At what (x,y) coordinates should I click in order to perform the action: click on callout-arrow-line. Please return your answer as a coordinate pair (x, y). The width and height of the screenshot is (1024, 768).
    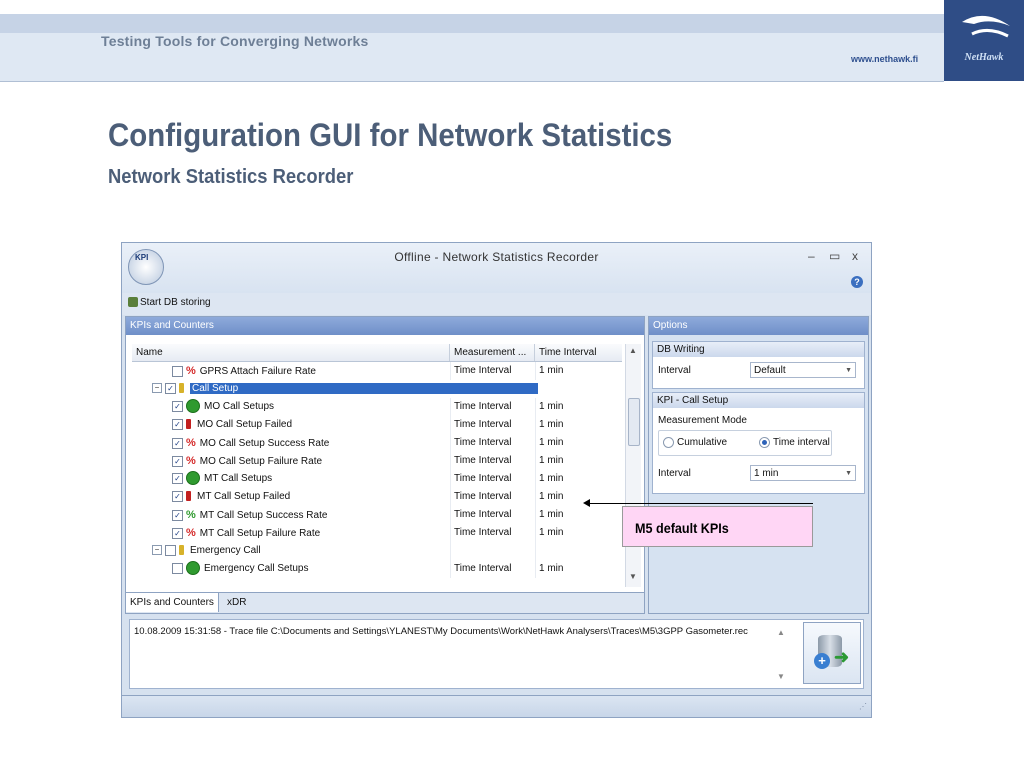
    Looking at the image, I should click on (700, 503).